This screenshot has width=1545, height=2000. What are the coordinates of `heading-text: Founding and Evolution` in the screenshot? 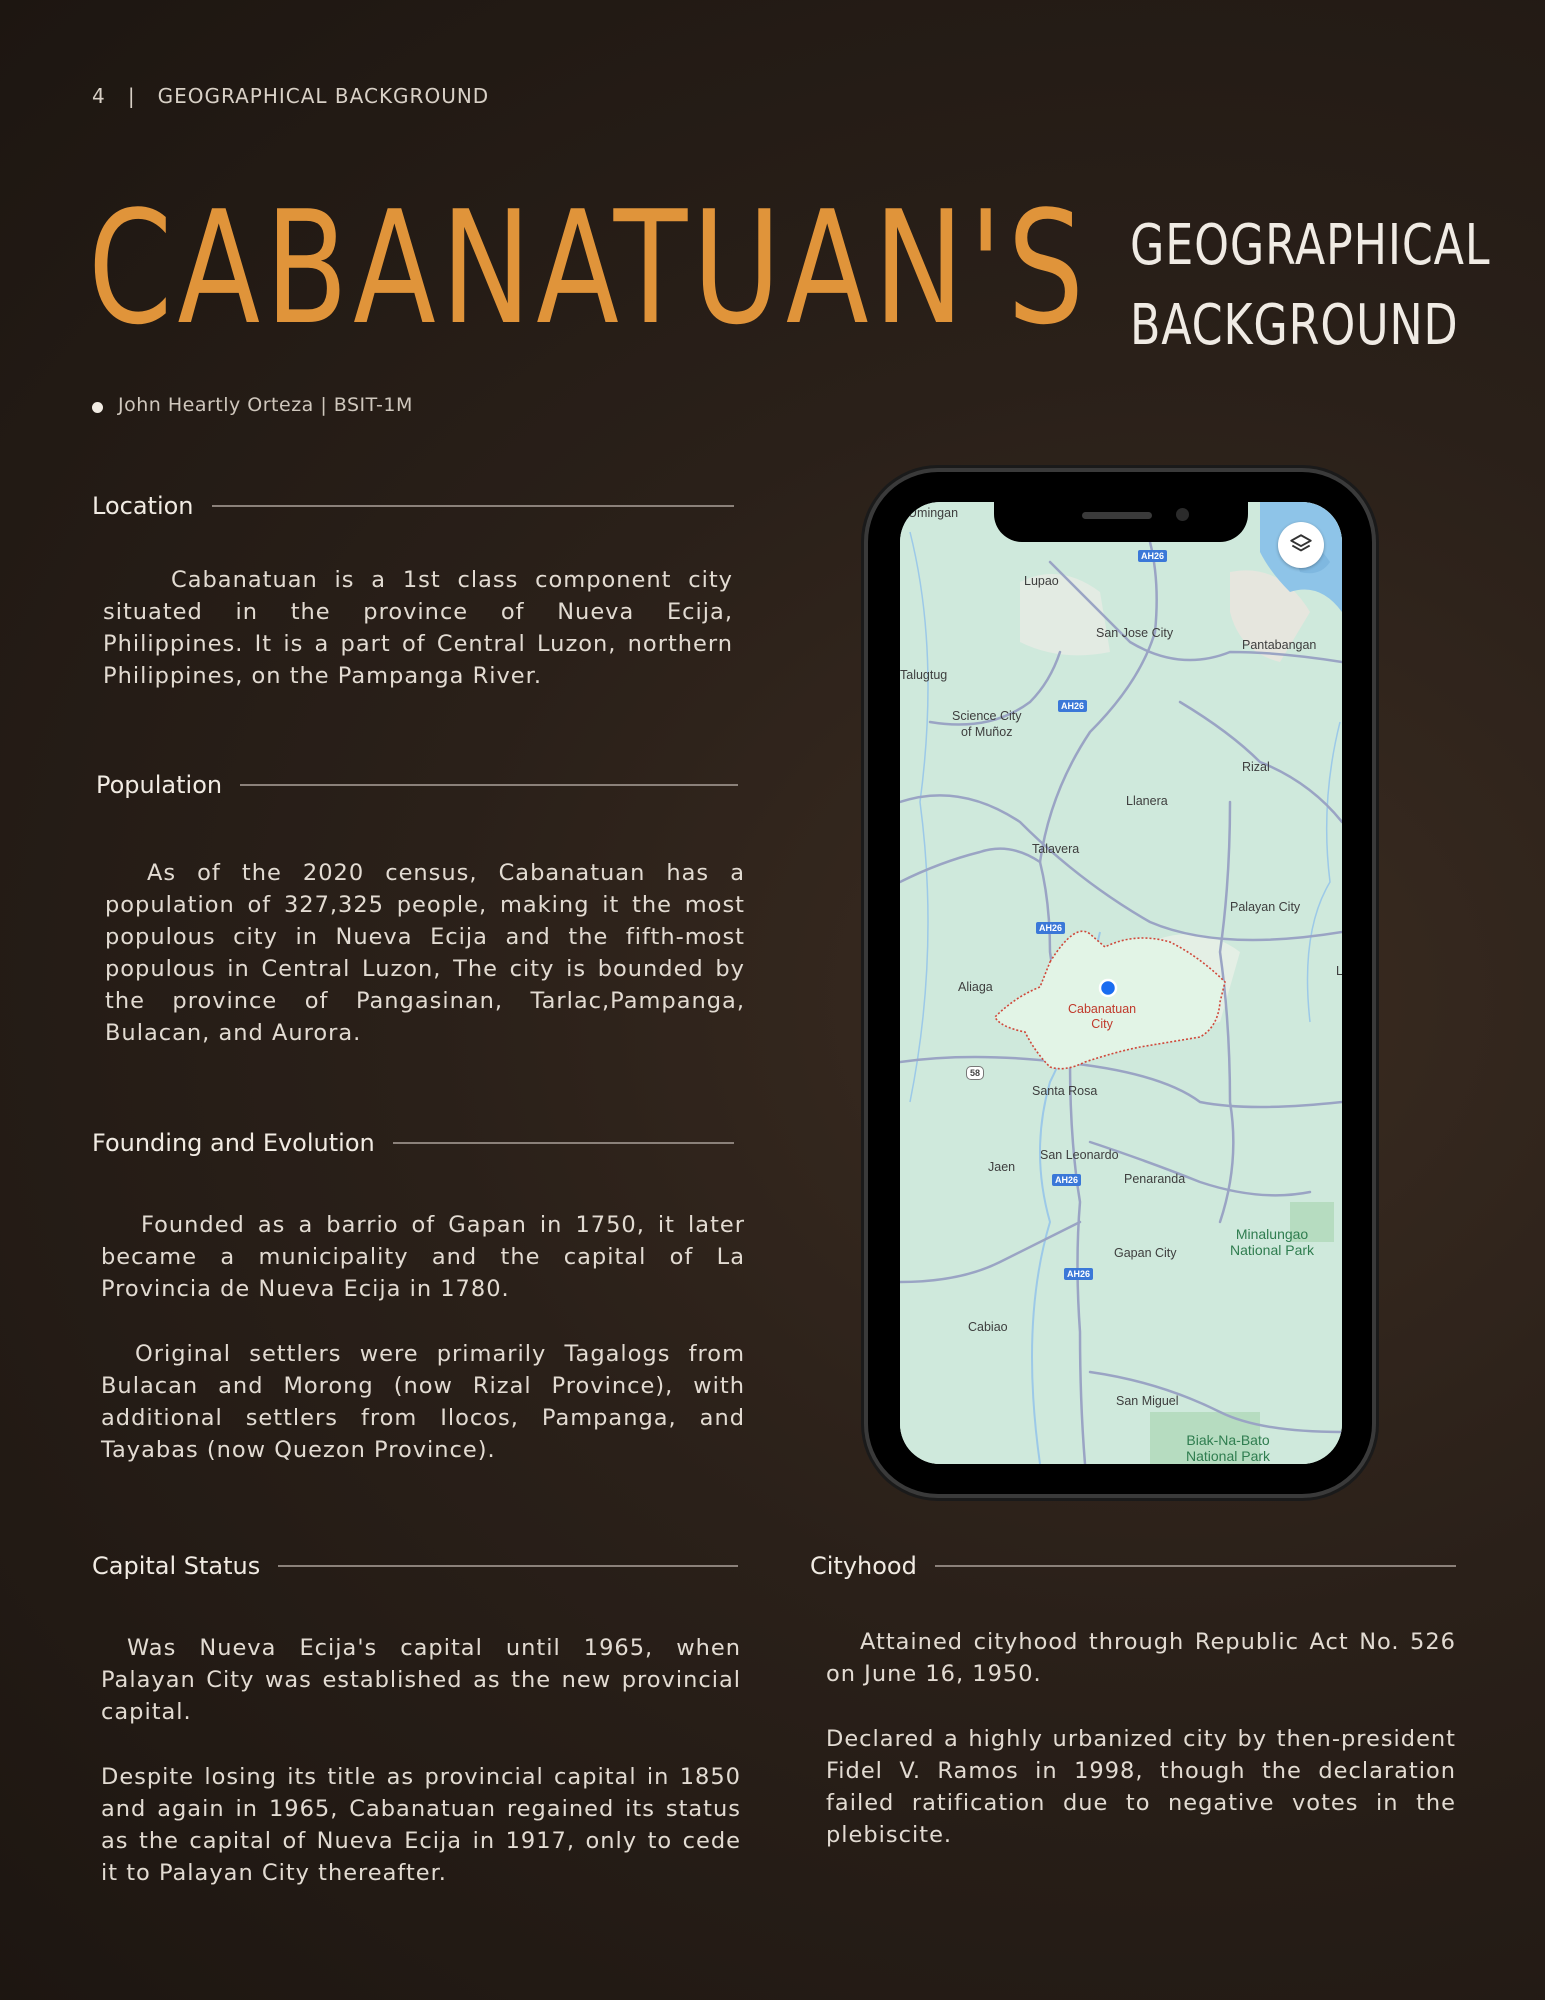 It's located at (233, 1143).